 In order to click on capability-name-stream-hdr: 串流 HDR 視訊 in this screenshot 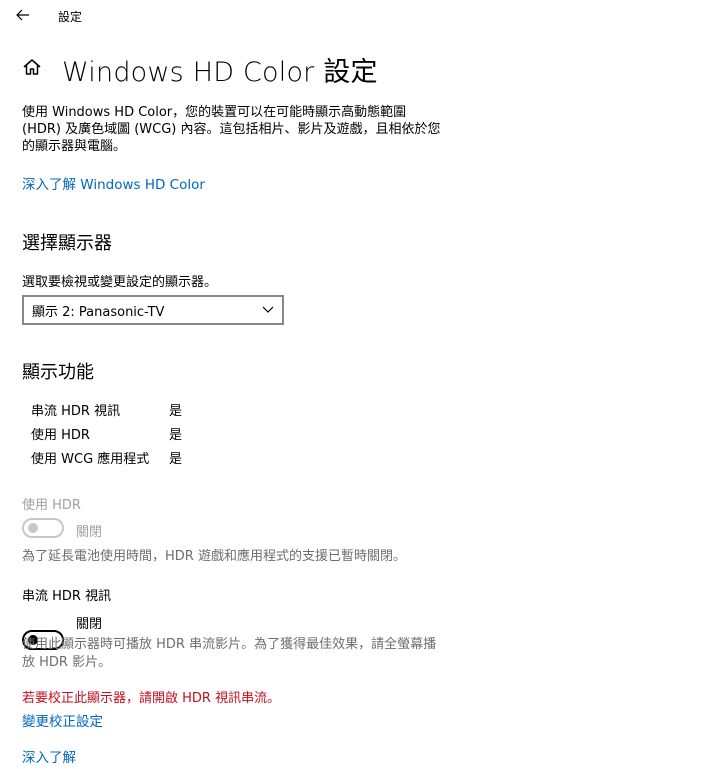, I will do `click(76, 411)`.